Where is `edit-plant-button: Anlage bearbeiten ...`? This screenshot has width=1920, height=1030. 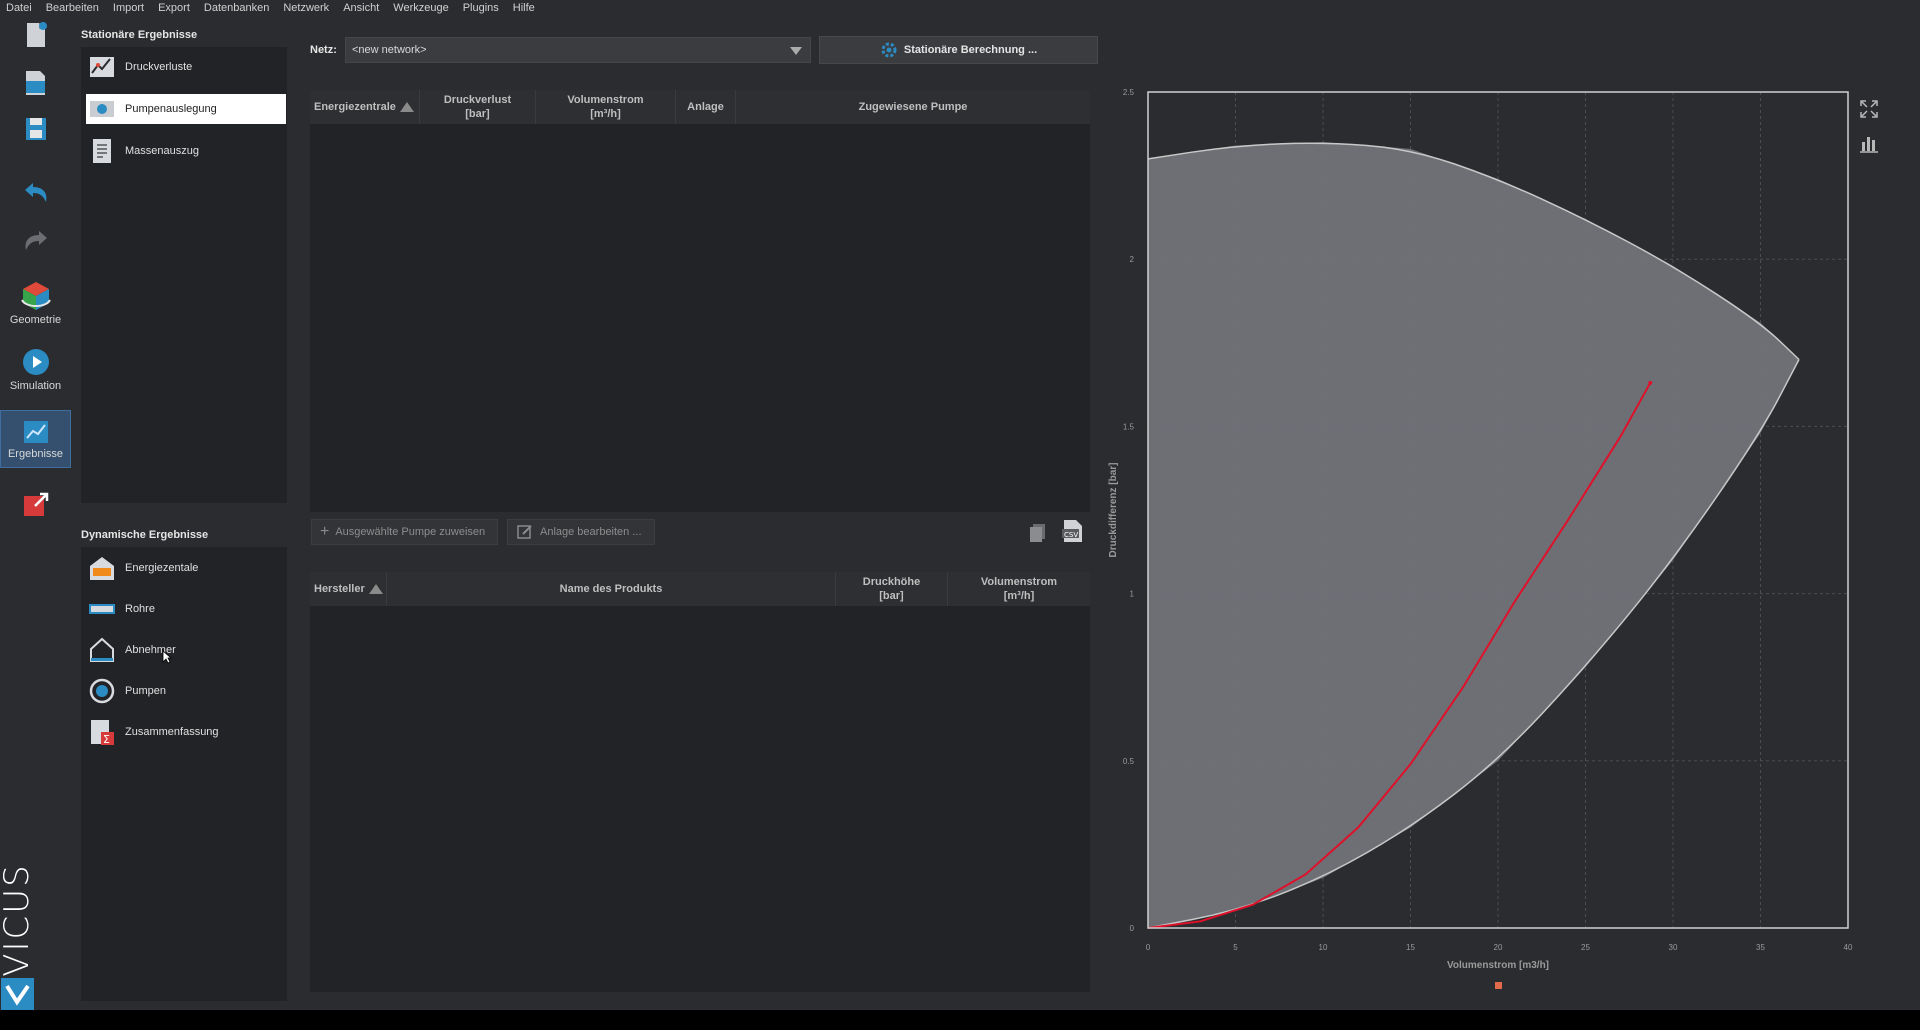
edit-plant-button: Anlage bearbeiten ... is located at coordinates (581, 532).